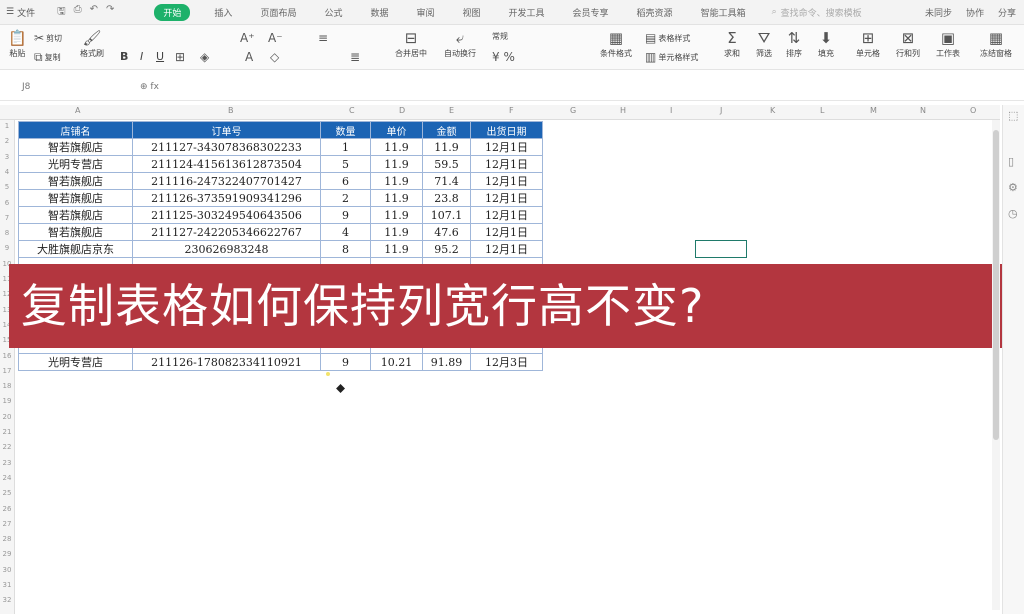 The image size is (1024, 614). Describe the element at coordinates (500, 36) in the screenshot. I see `number-format-select: 常规` at that location.